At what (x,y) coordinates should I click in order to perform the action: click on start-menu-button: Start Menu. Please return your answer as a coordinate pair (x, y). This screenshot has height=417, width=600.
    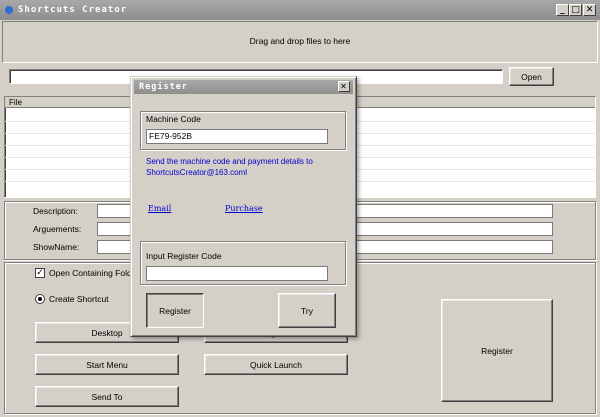
    Looking at the image, I should click on (107, 364).